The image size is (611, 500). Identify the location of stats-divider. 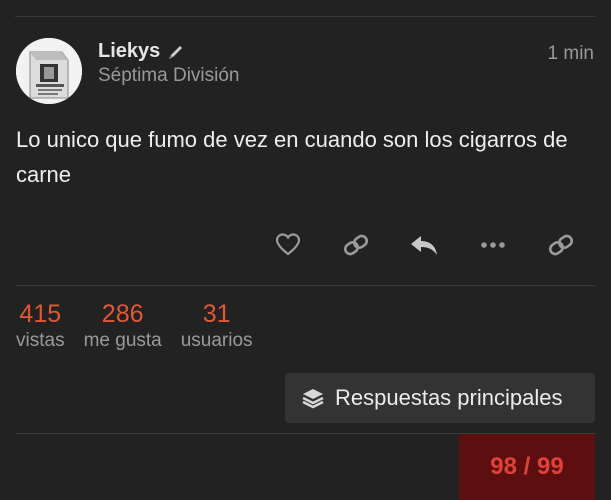
(305, 285).